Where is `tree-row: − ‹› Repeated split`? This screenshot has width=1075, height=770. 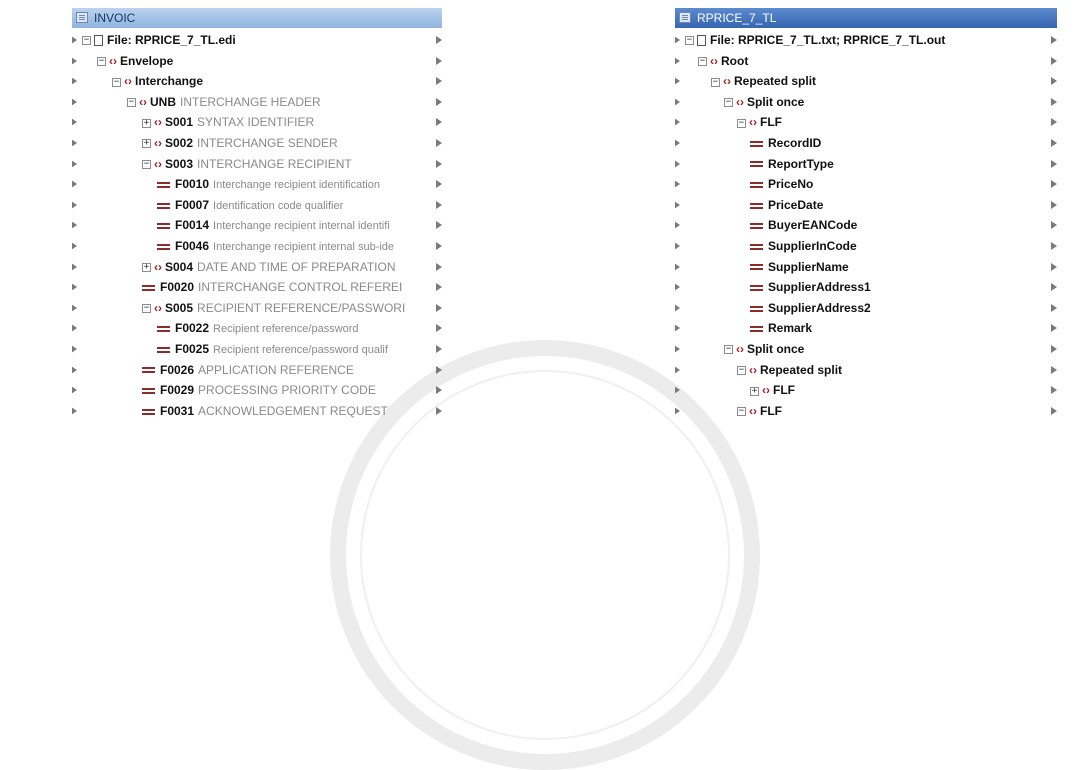 tree-row: − ‹› Repeated split is located at coordinates (789, 370).